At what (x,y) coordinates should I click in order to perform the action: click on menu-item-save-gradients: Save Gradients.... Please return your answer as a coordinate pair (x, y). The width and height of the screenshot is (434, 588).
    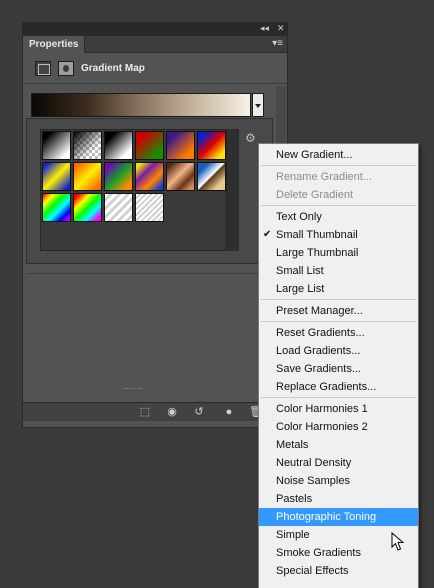
    Looking at the image, I should click on (338, 369).